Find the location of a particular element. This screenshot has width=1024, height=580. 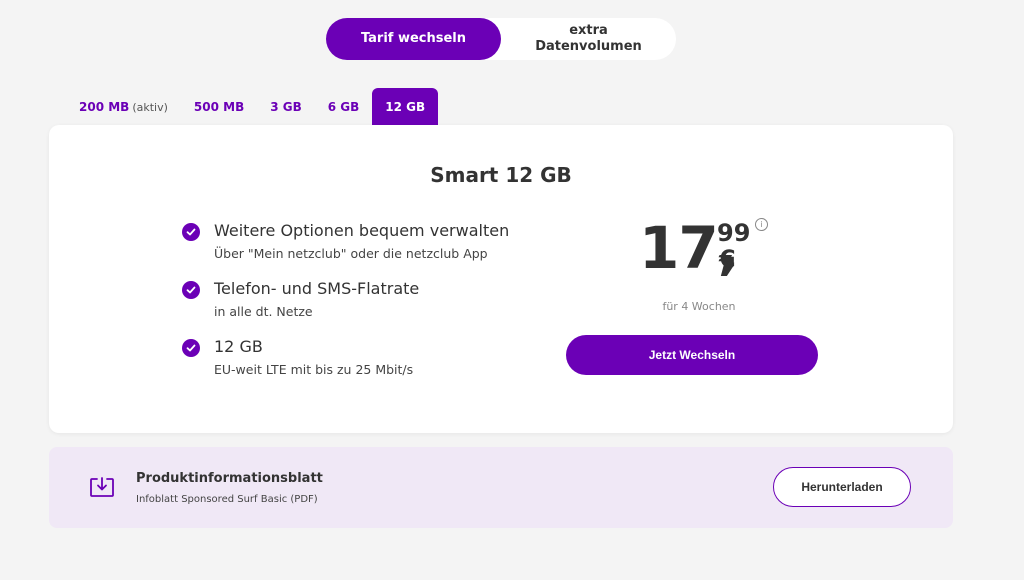

feature-title: Telefon- und SMS-Flatrate is located at coordinates (317, 288).